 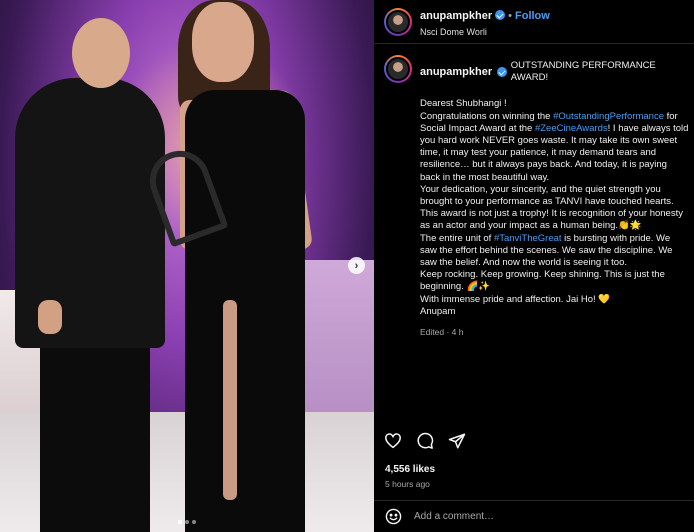 I want to click on post-timestamp: 5 hours ago, so click(x=407, y=484).